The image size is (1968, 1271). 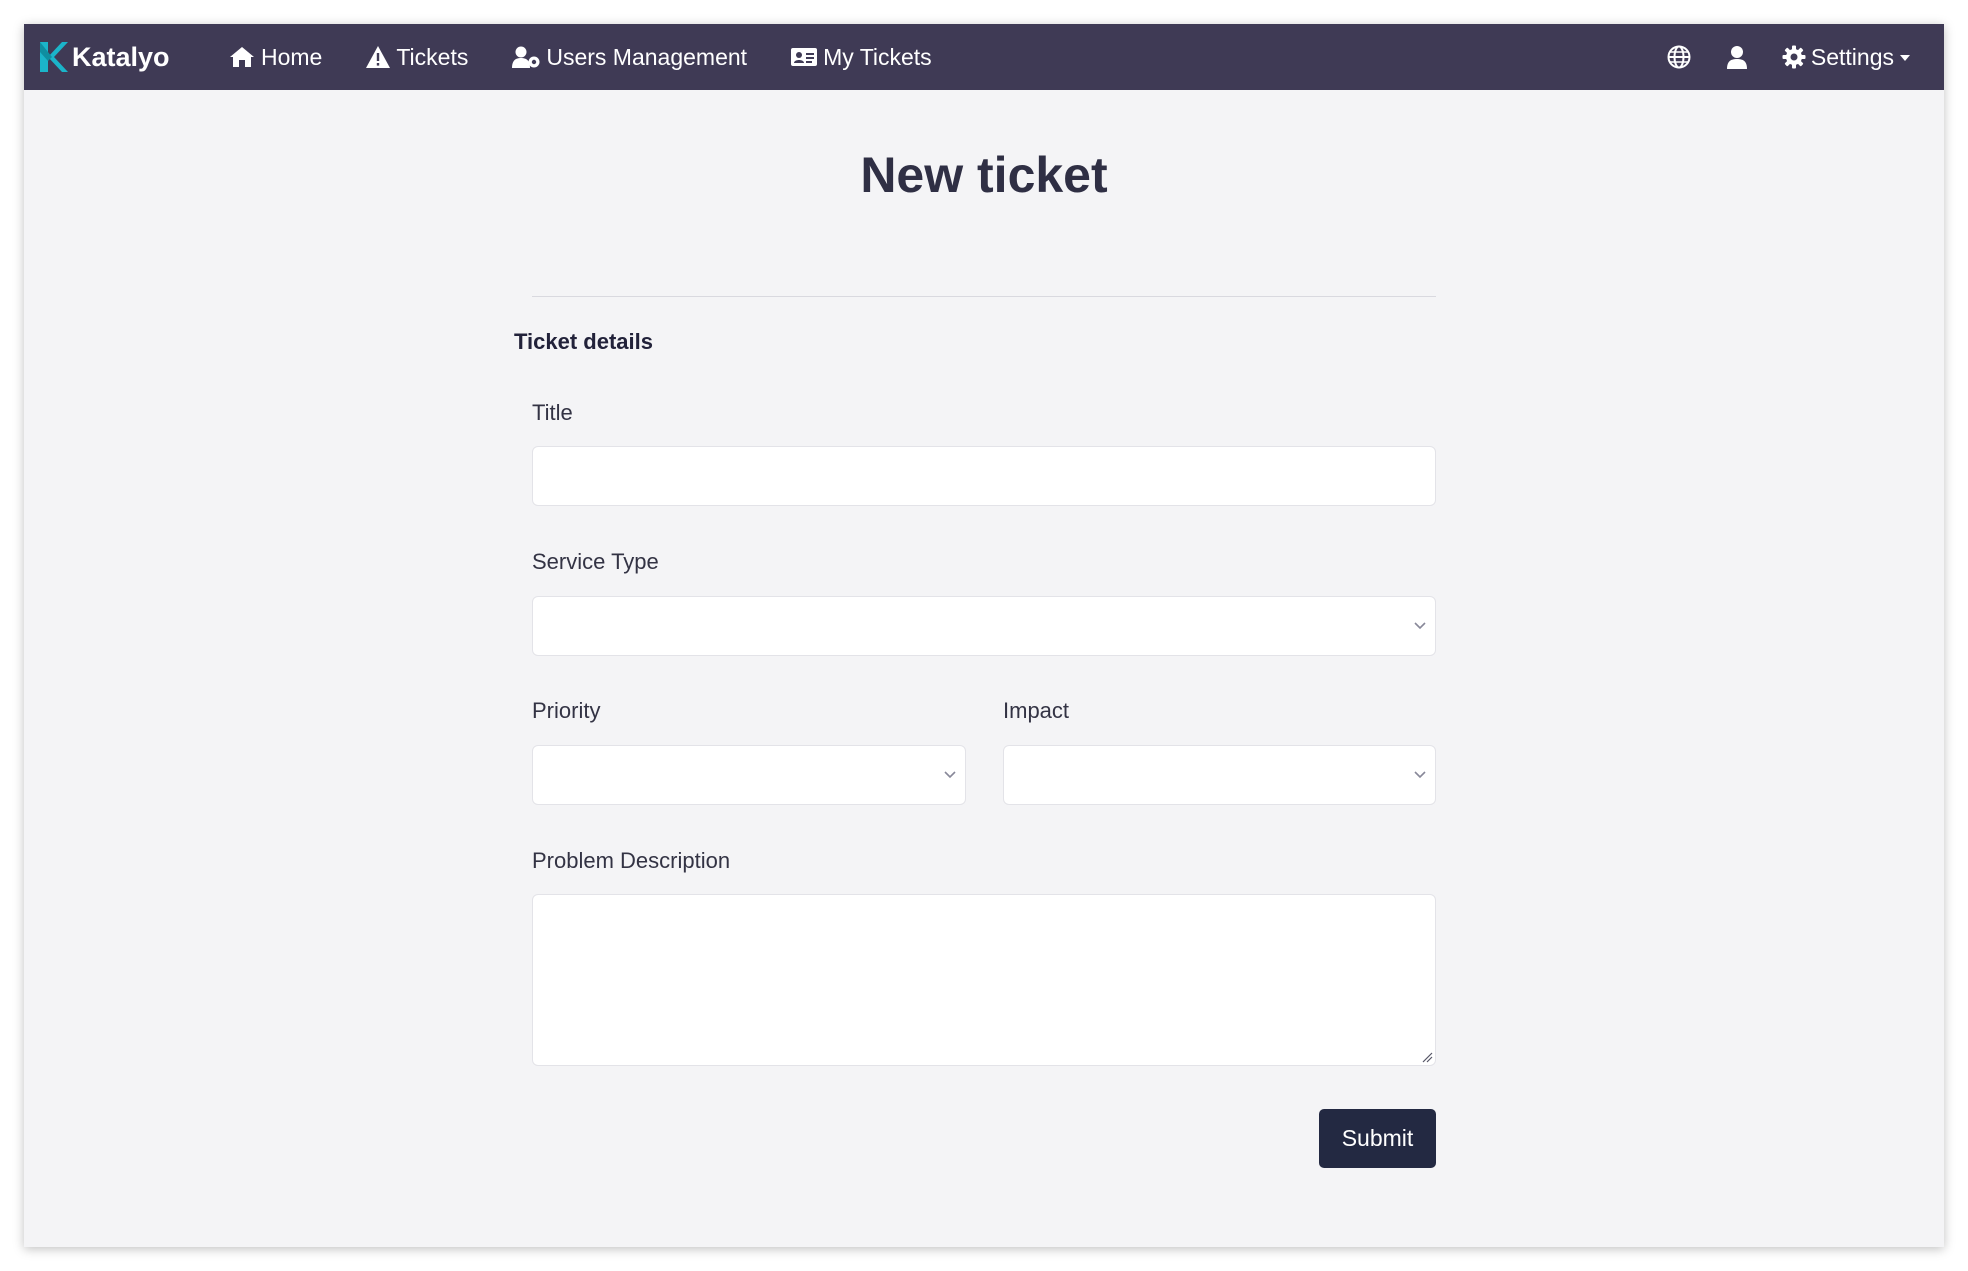 I want to click on user-icon, so click(x=1736, y=57).